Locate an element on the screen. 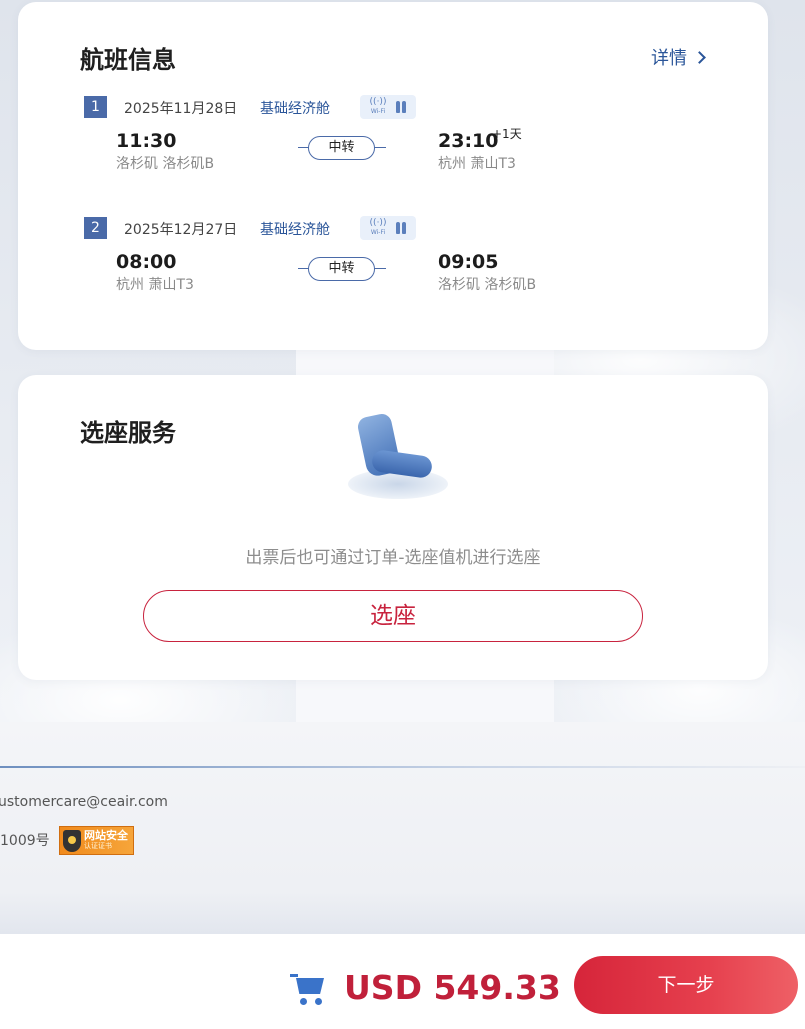 The height and width of the screenshot is (1029, 805). detail-link-label: 详情 is located at coordinates (669, 58).